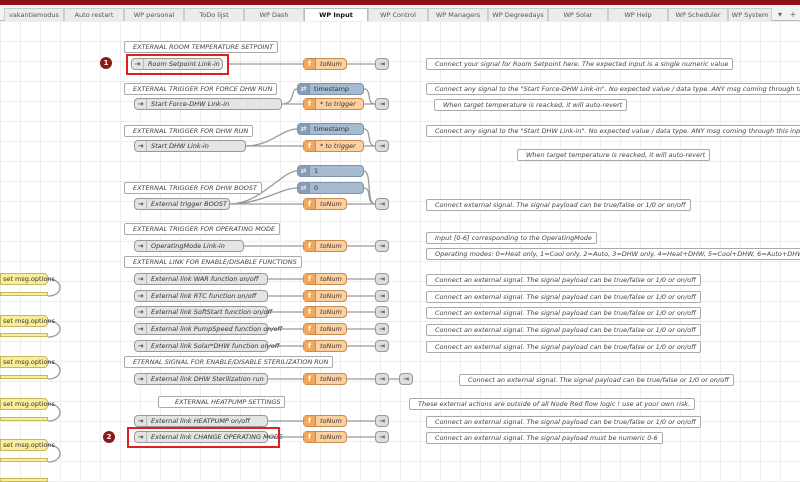 The image size is (800, 482). What do you see at coordinates (214, 14) in the screenshot?
I see `tab-todo-lijst: ToDo lijst` at bounding box center [214, 14].